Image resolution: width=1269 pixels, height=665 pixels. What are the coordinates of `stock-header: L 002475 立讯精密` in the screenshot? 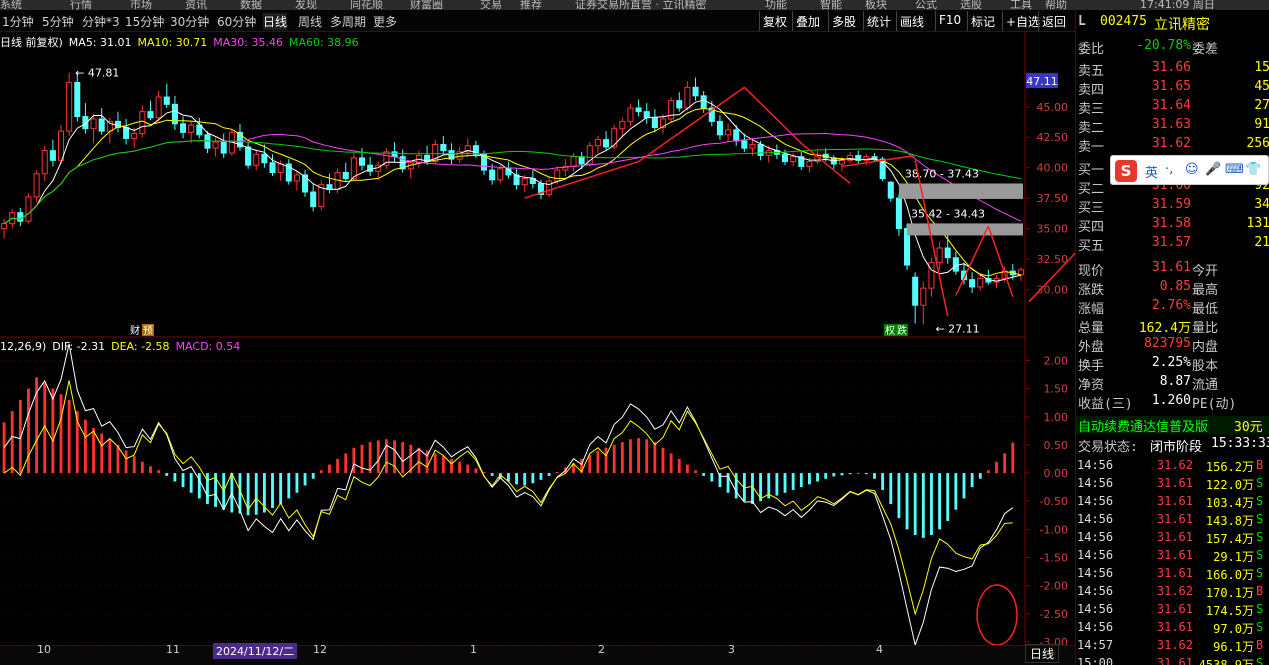 It's located at (1172, 24).